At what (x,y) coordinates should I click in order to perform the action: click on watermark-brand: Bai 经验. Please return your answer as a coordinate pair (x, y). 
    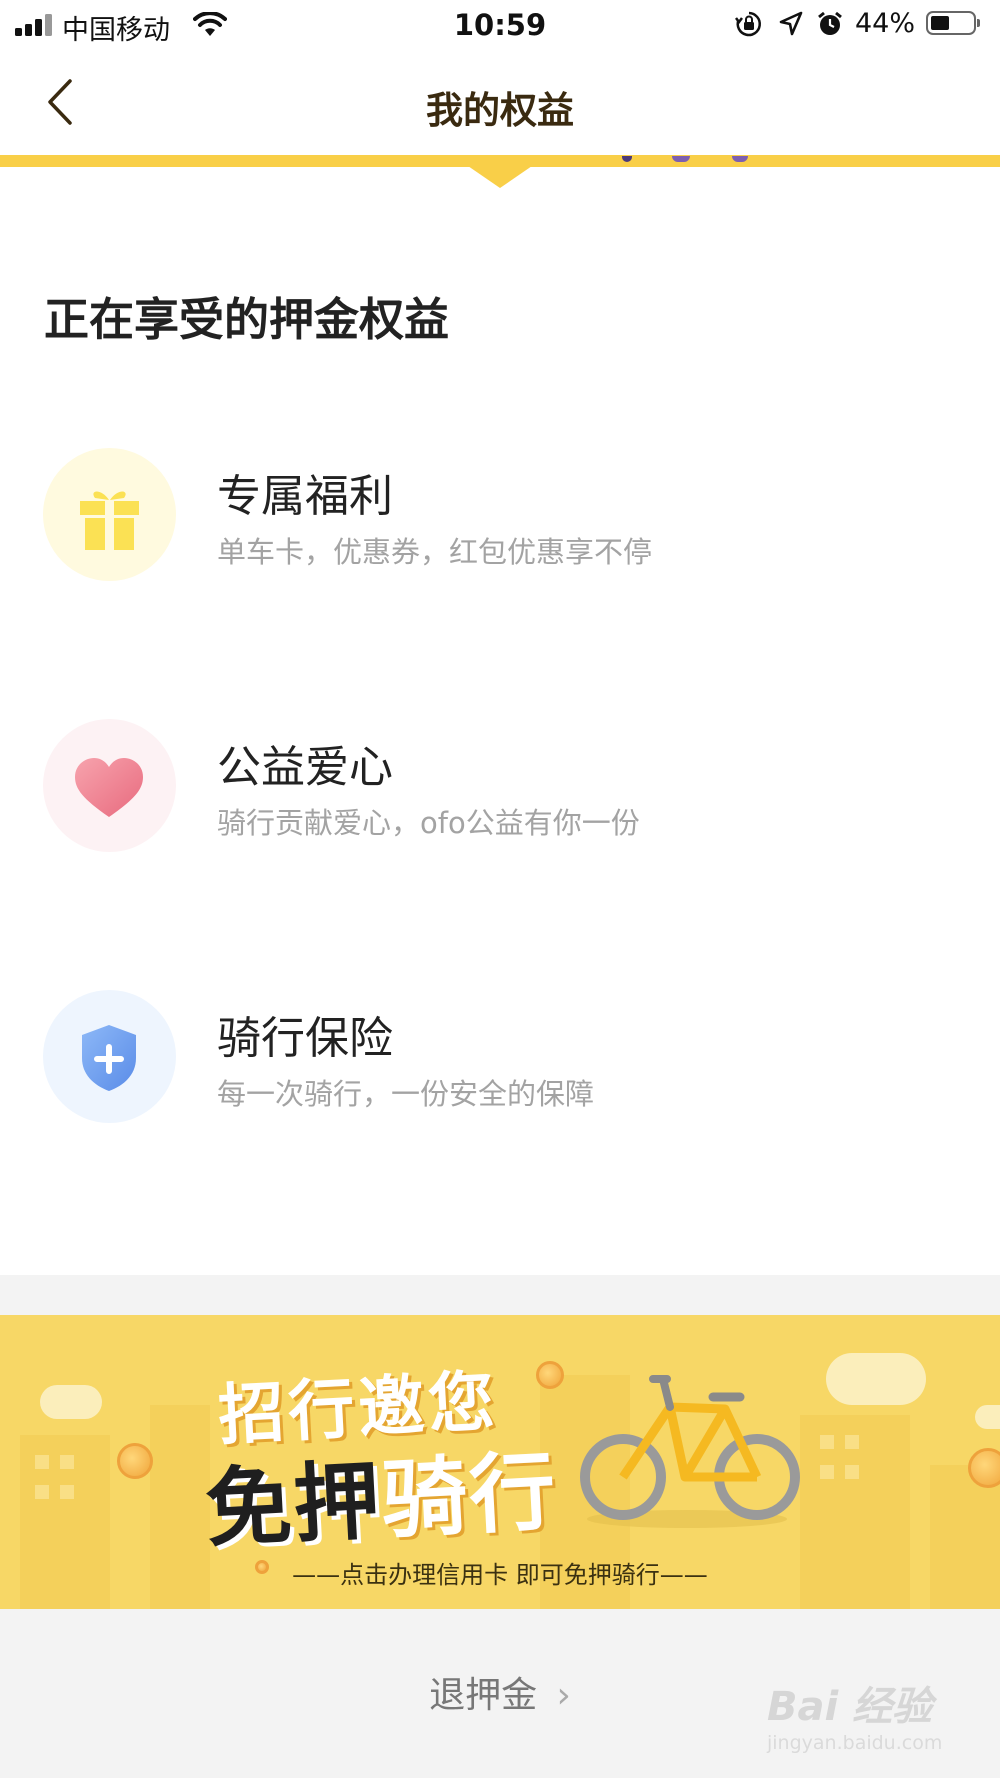
    Looking at the image, I should click on (850, 1707).